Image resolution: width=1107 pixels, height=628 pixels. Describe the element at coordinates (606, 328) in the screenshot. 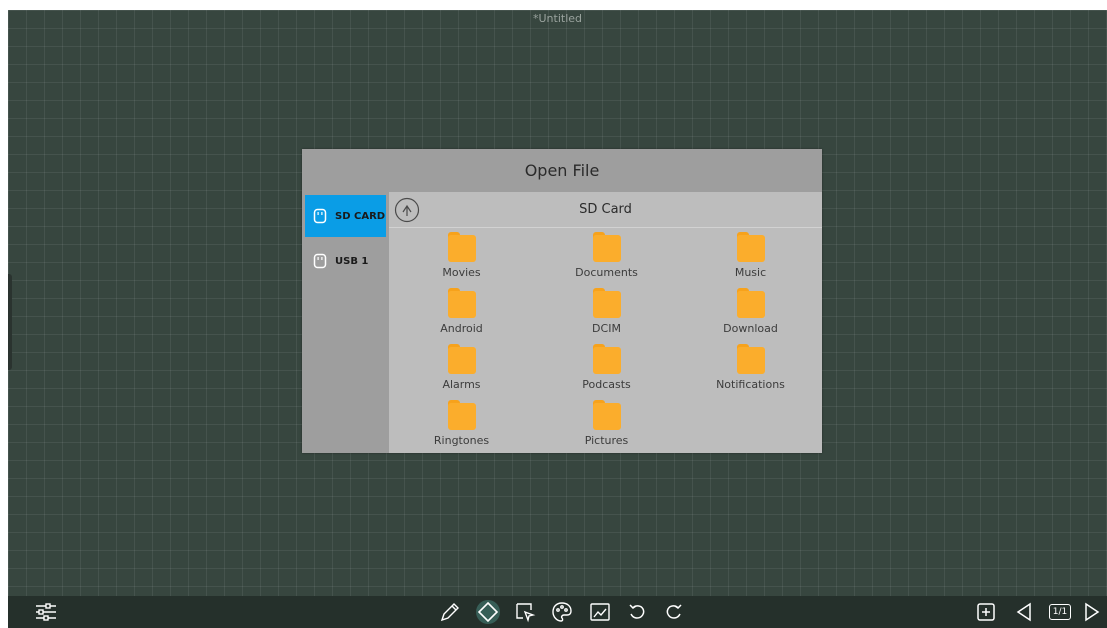

I see `folder-label: DCIM` at that location.